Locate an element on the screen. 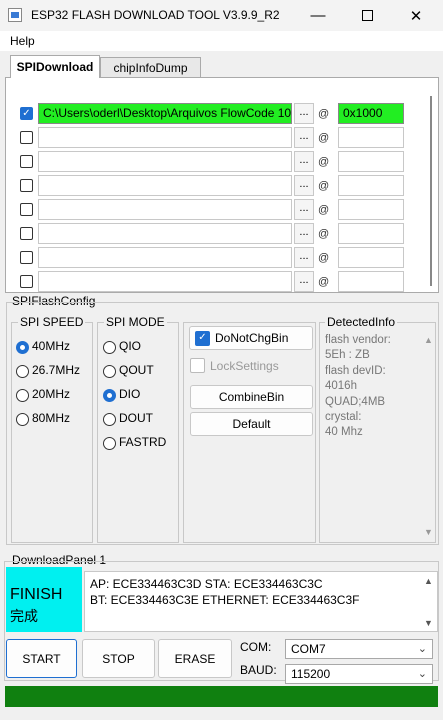  com-label: COM: is located at coordinates (256, 647).